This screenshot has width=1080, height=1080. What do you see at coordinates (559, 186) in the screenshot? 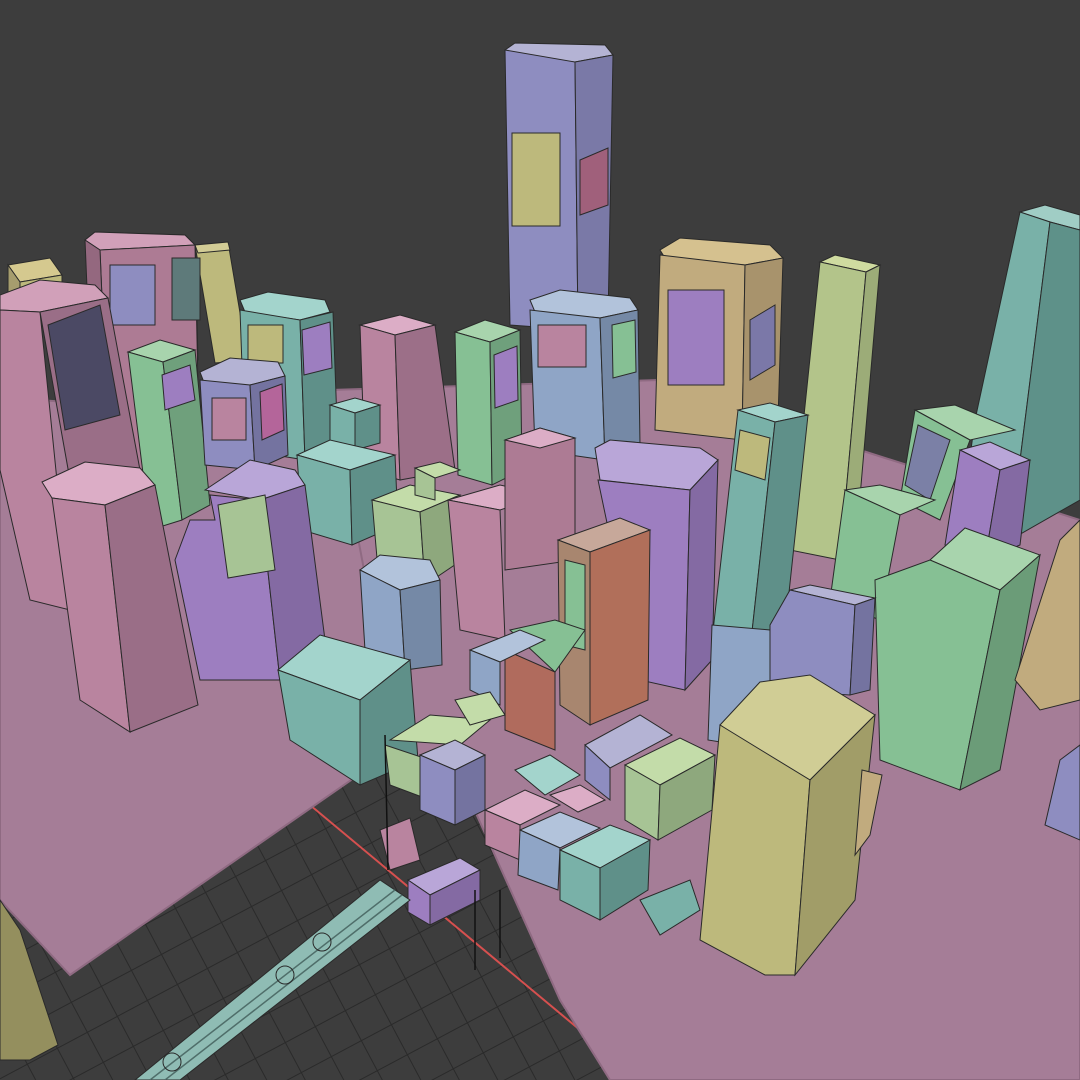
I see `building-lavender-tallest` at bounding box center [559, 186].